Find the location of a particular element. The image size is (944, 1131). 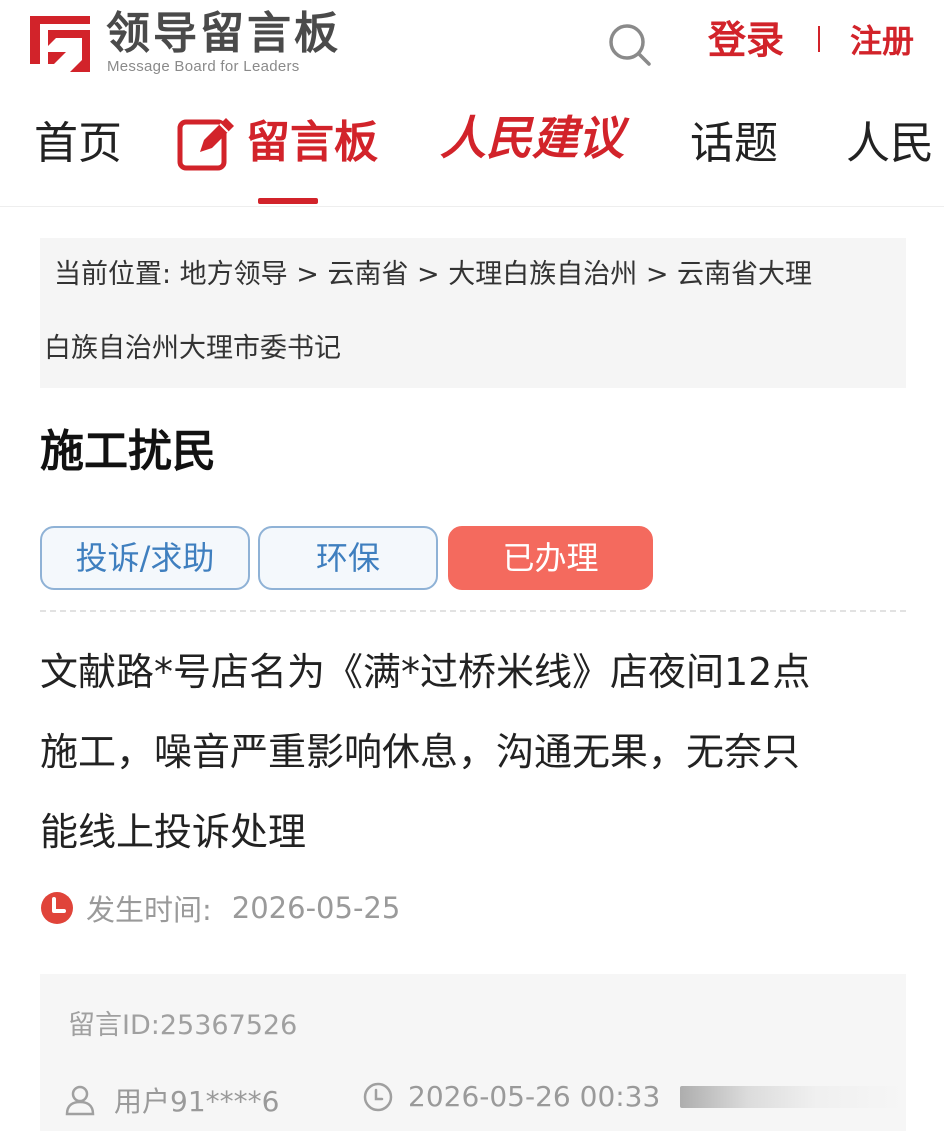

login-link: 登录 is located at coordinates (746, 40).